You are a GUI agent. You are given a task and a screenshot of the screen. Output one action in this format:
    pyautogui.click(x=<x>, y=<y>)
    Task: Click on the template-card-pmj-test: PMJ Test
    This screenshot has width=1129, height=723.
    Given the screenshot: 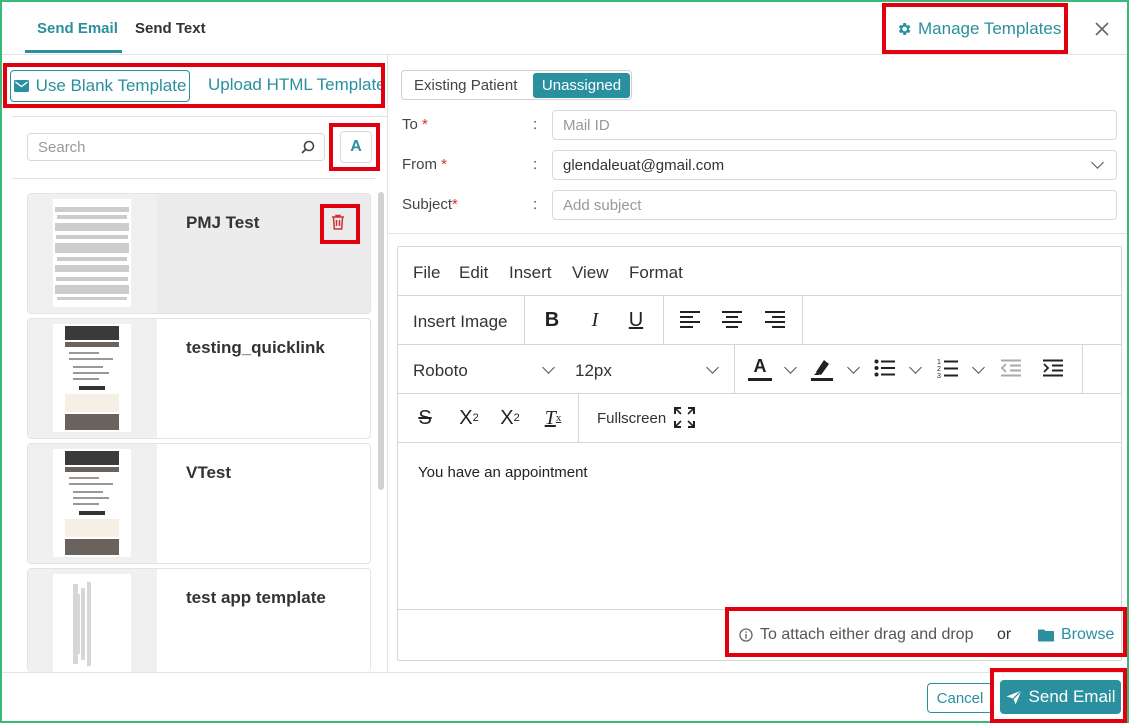 What is the action you would take?
    pyautogui.click(x=199, y=253)
    